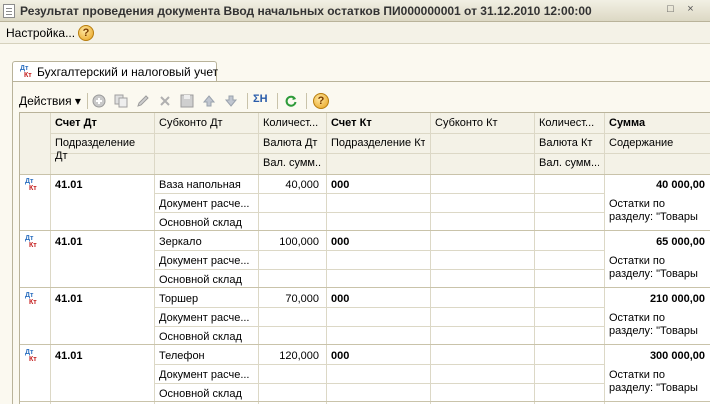  Describe the element at coordinates (566, 143) in the screenshot. I see `column-header: Валюта Кт` at that location.